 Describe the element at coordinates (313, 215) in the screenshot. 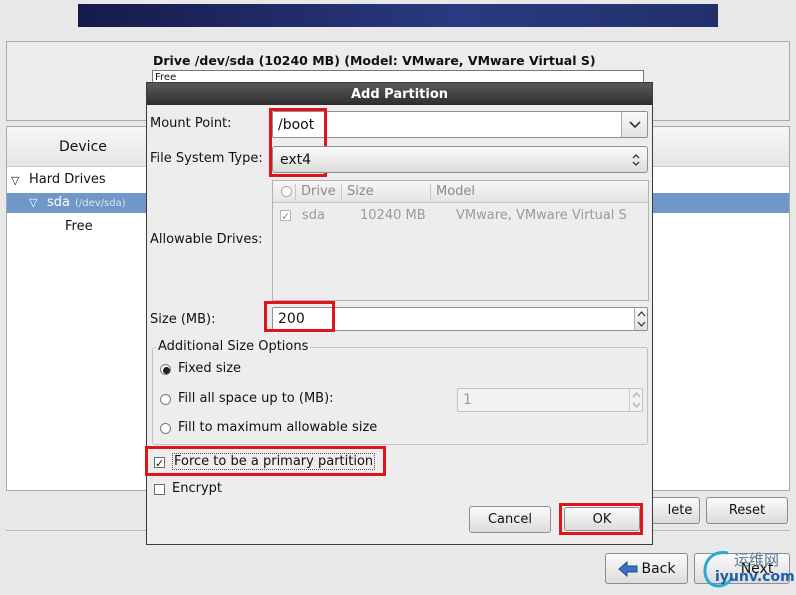

I see `drive-name-cell: sda` at that location.